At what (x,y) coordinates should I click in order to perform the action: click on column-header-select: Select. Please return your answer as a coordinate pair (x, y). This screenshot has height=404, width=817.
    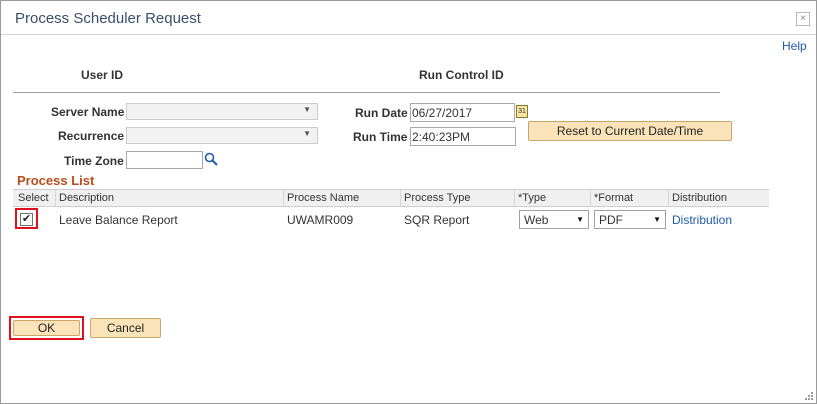
    Looking at the image, I should click on (33, 198).